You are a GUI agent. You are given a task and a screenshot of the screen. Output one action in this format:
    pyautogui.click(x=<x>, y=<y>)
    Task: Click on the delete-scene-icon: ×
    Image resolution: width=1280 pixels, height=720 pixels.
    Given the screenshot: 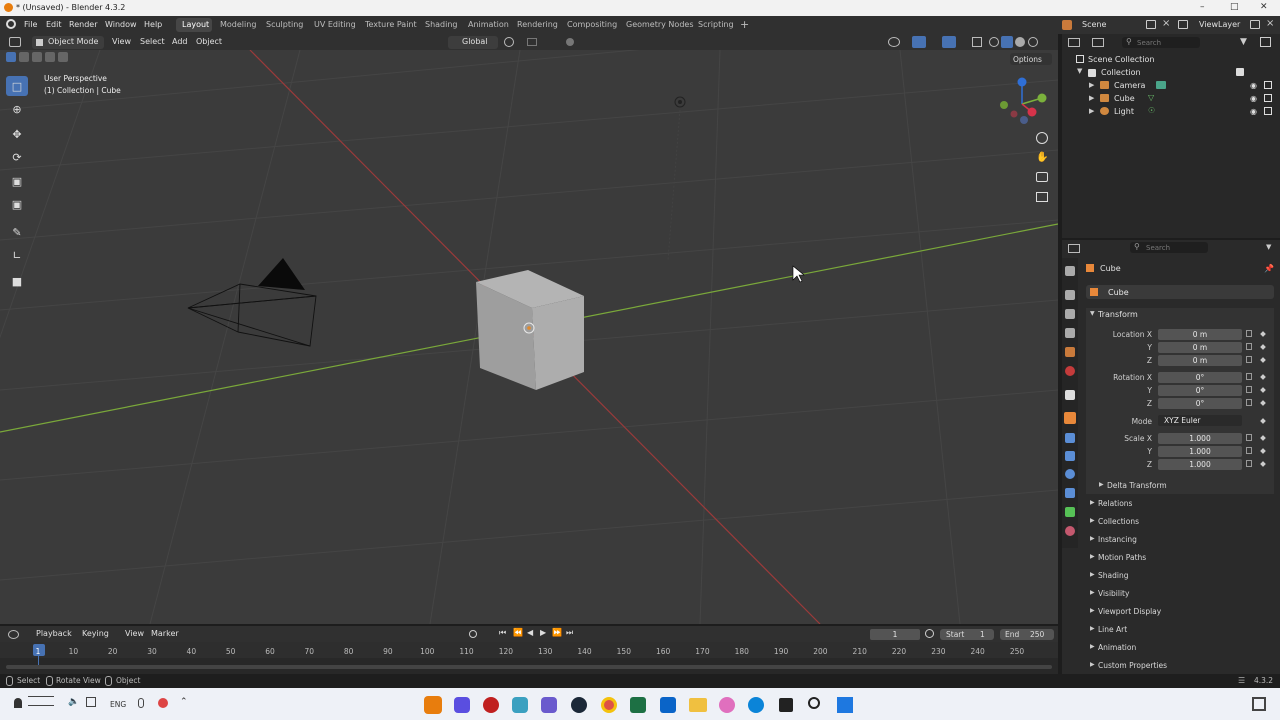 What is the action you would take?
    pyautogui.click(x=1166, y=23)
    